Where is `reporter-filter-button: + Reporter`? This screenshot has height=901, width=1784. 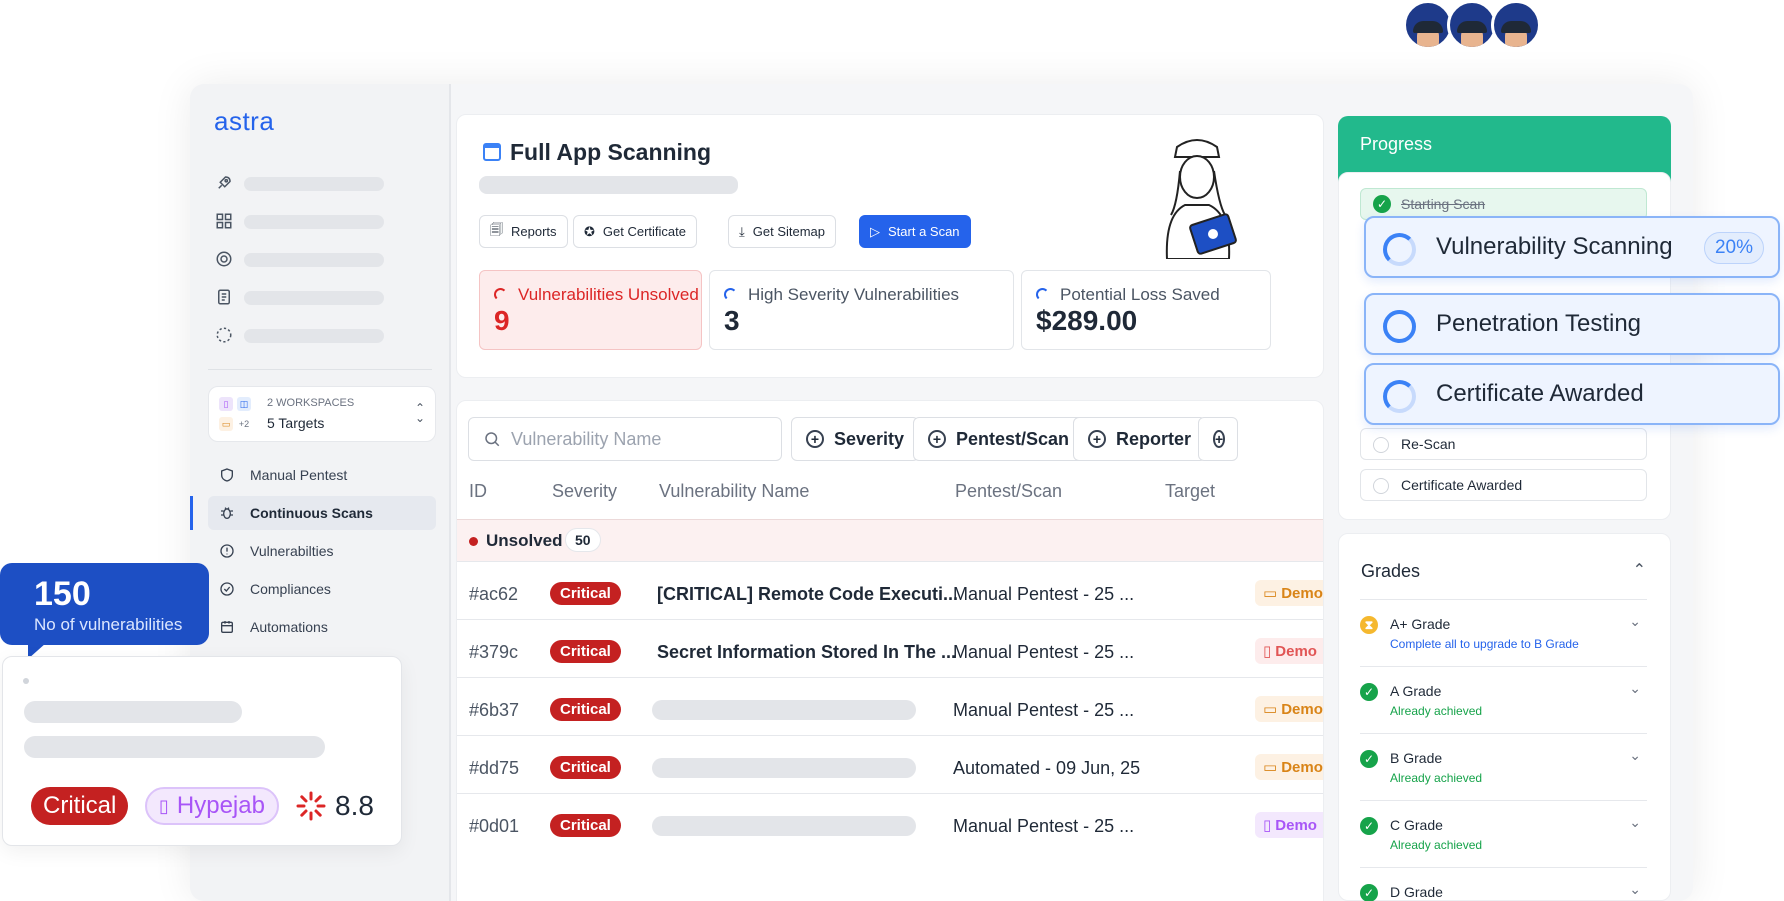 reporter-filter-button: + Reporter is located at coordinates (1140, 439).